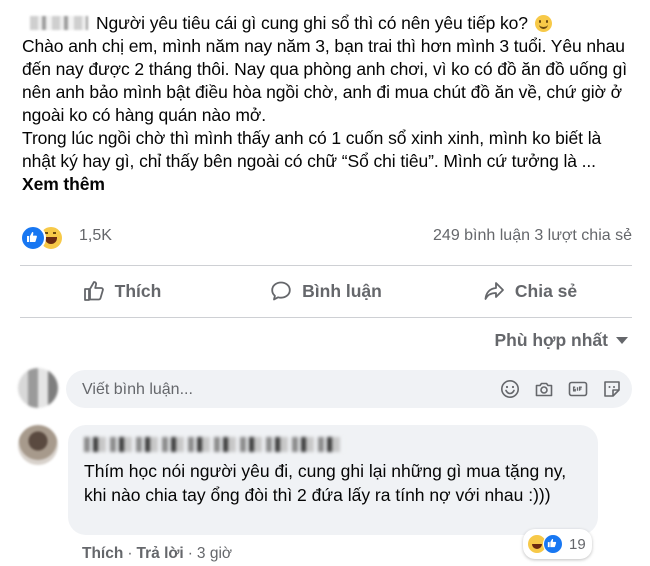 The width and height of the screenshot is (650, 566). What do you see at coordinates (63, 184) in the screenshot?
I see `see-more-link: Xem thêm` at bounding box center [63, 184].